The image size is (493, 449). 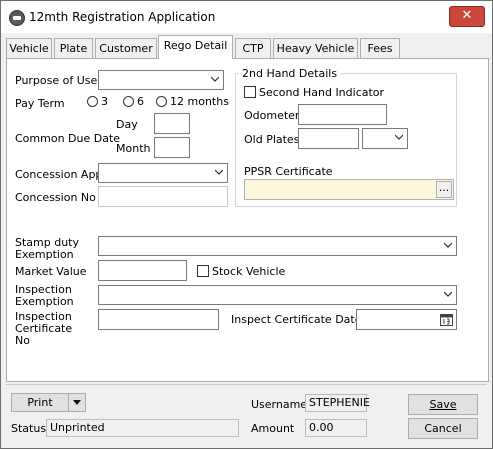 What do you see at coordinates (29, 428) in the screenshot?
I see `status-label: Status` at bounding box center [29, 428].